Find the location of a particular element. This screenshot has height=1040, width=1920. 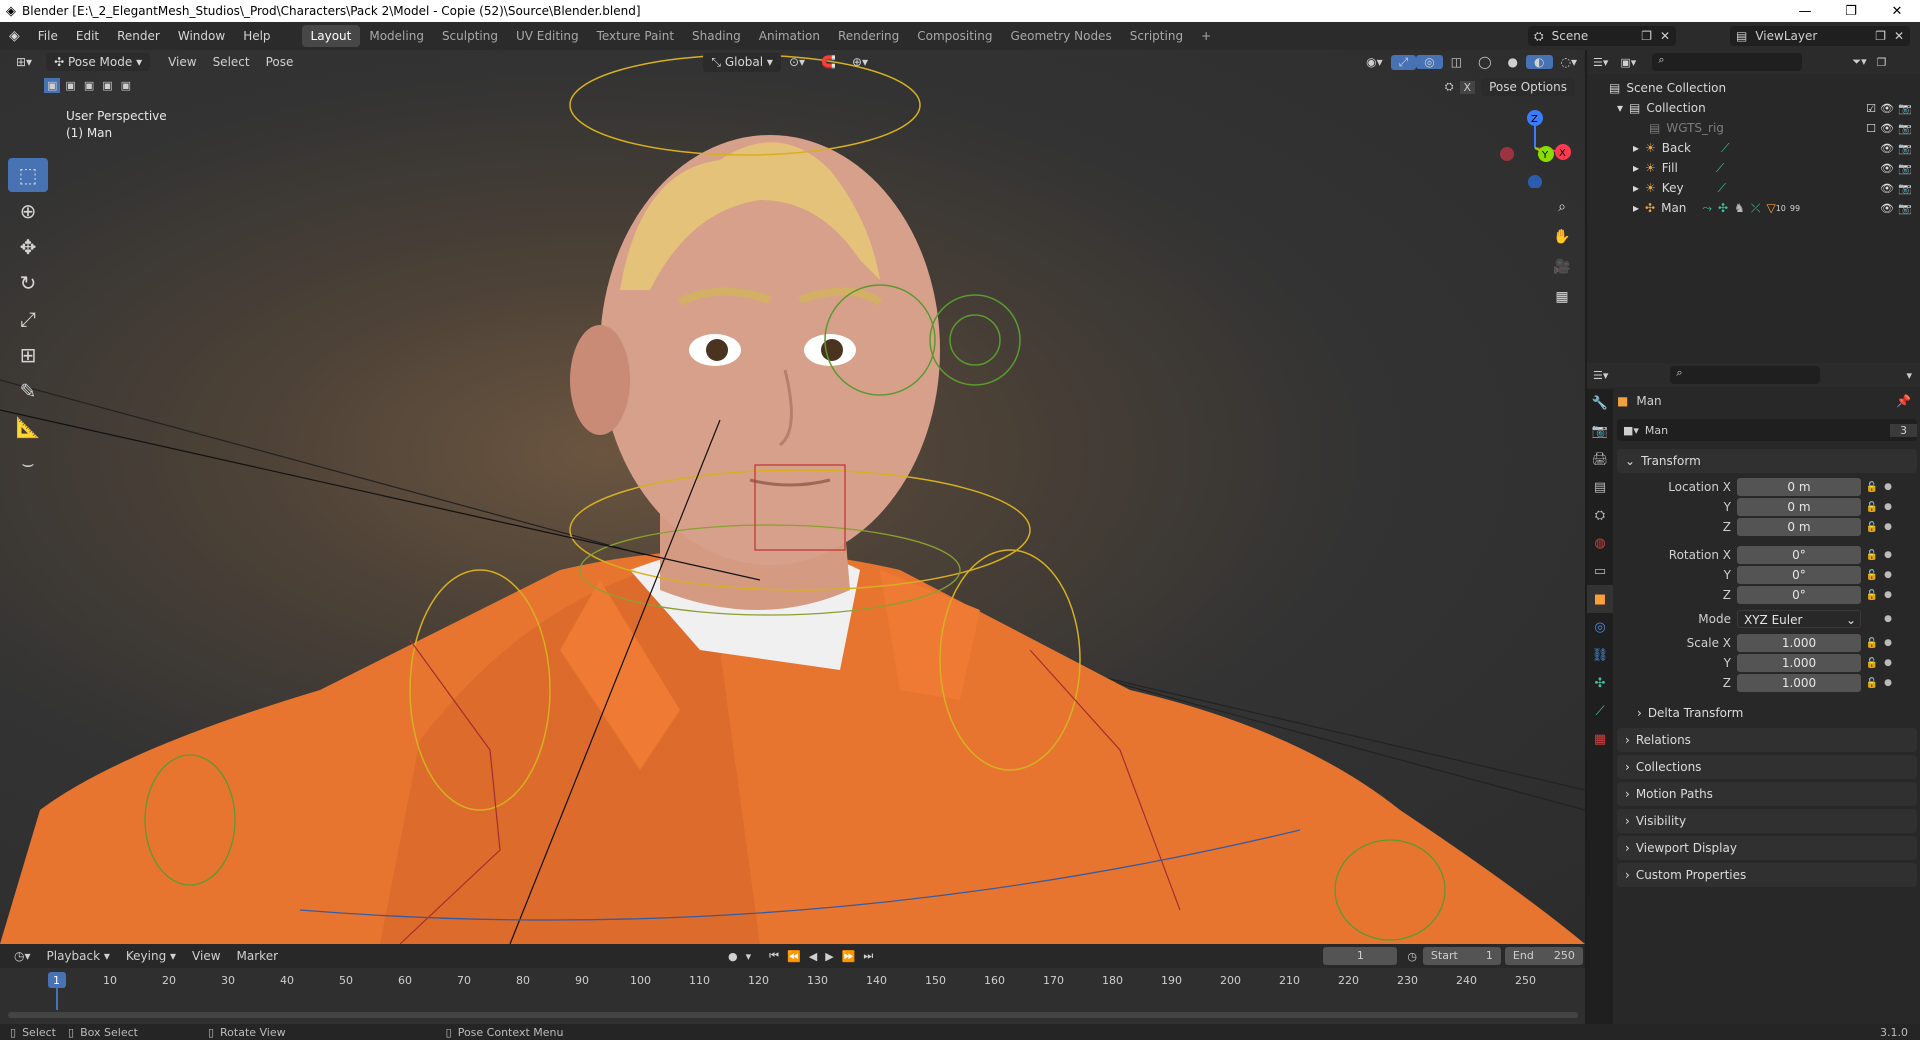

scale-y-field: 1.000 is located at coordinates (1799, 663).